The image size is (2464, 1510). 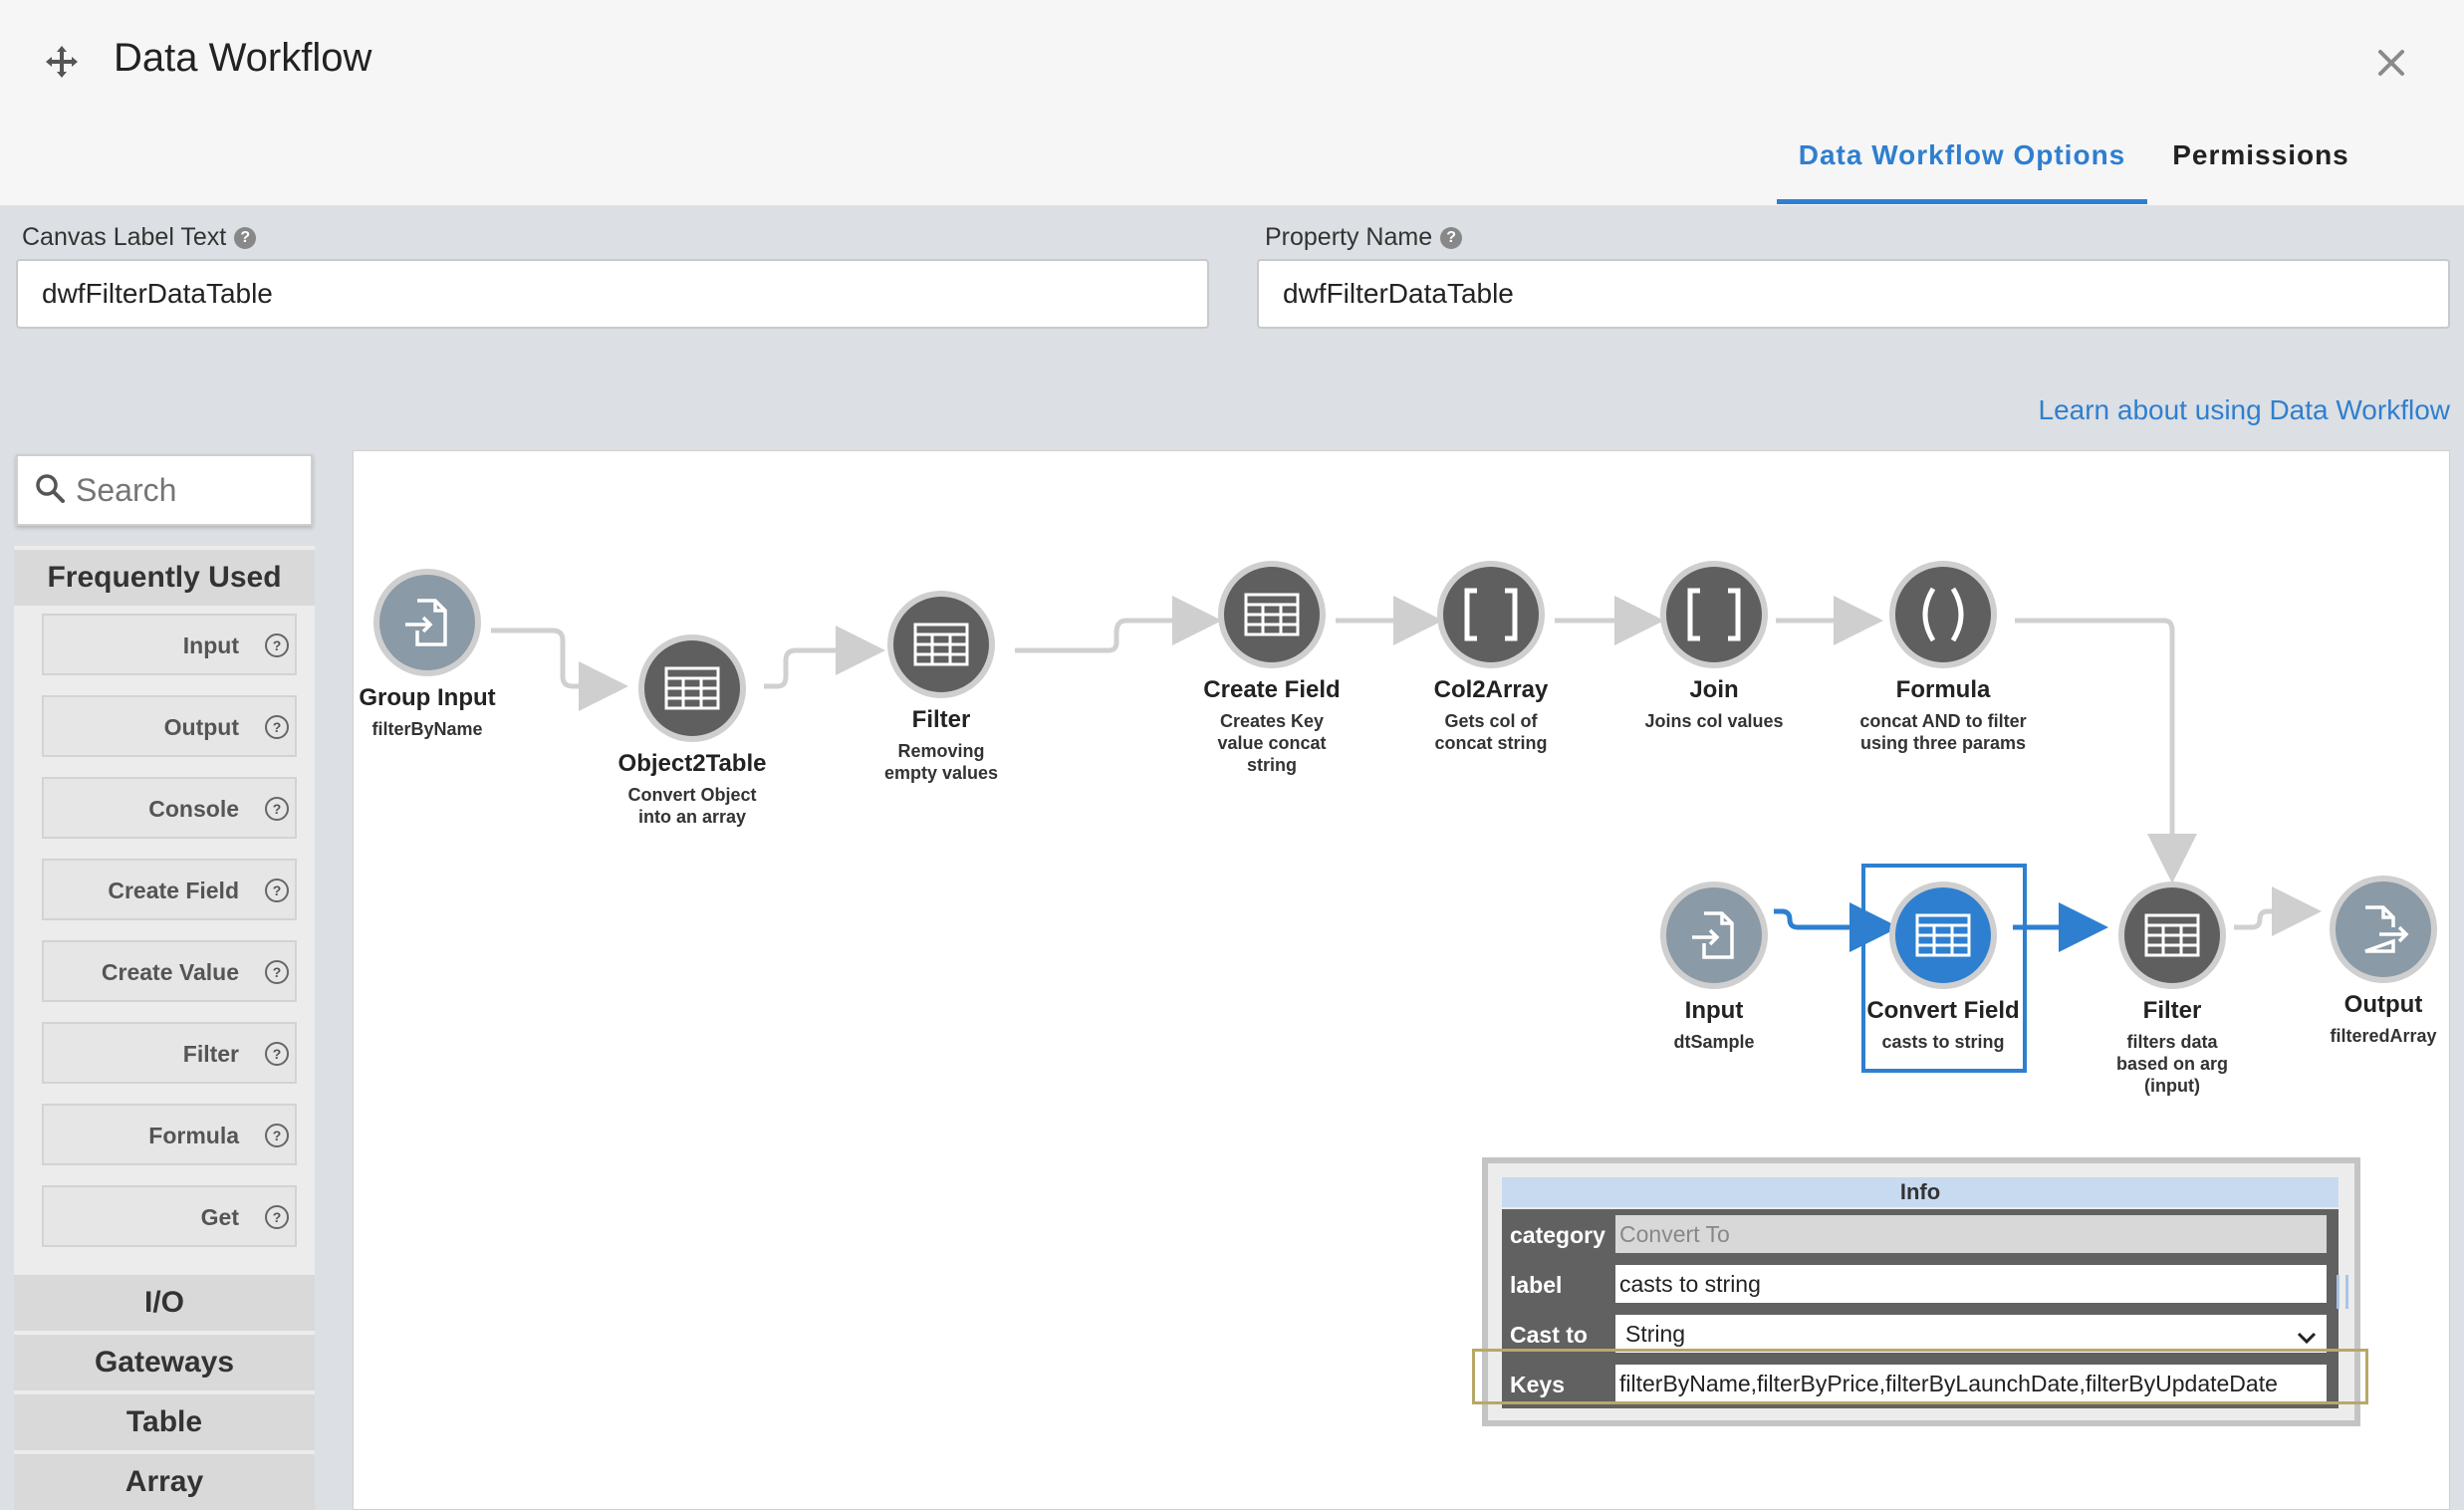 I want to click on palette-item-label: Create Value, so click(x=170, y=972).